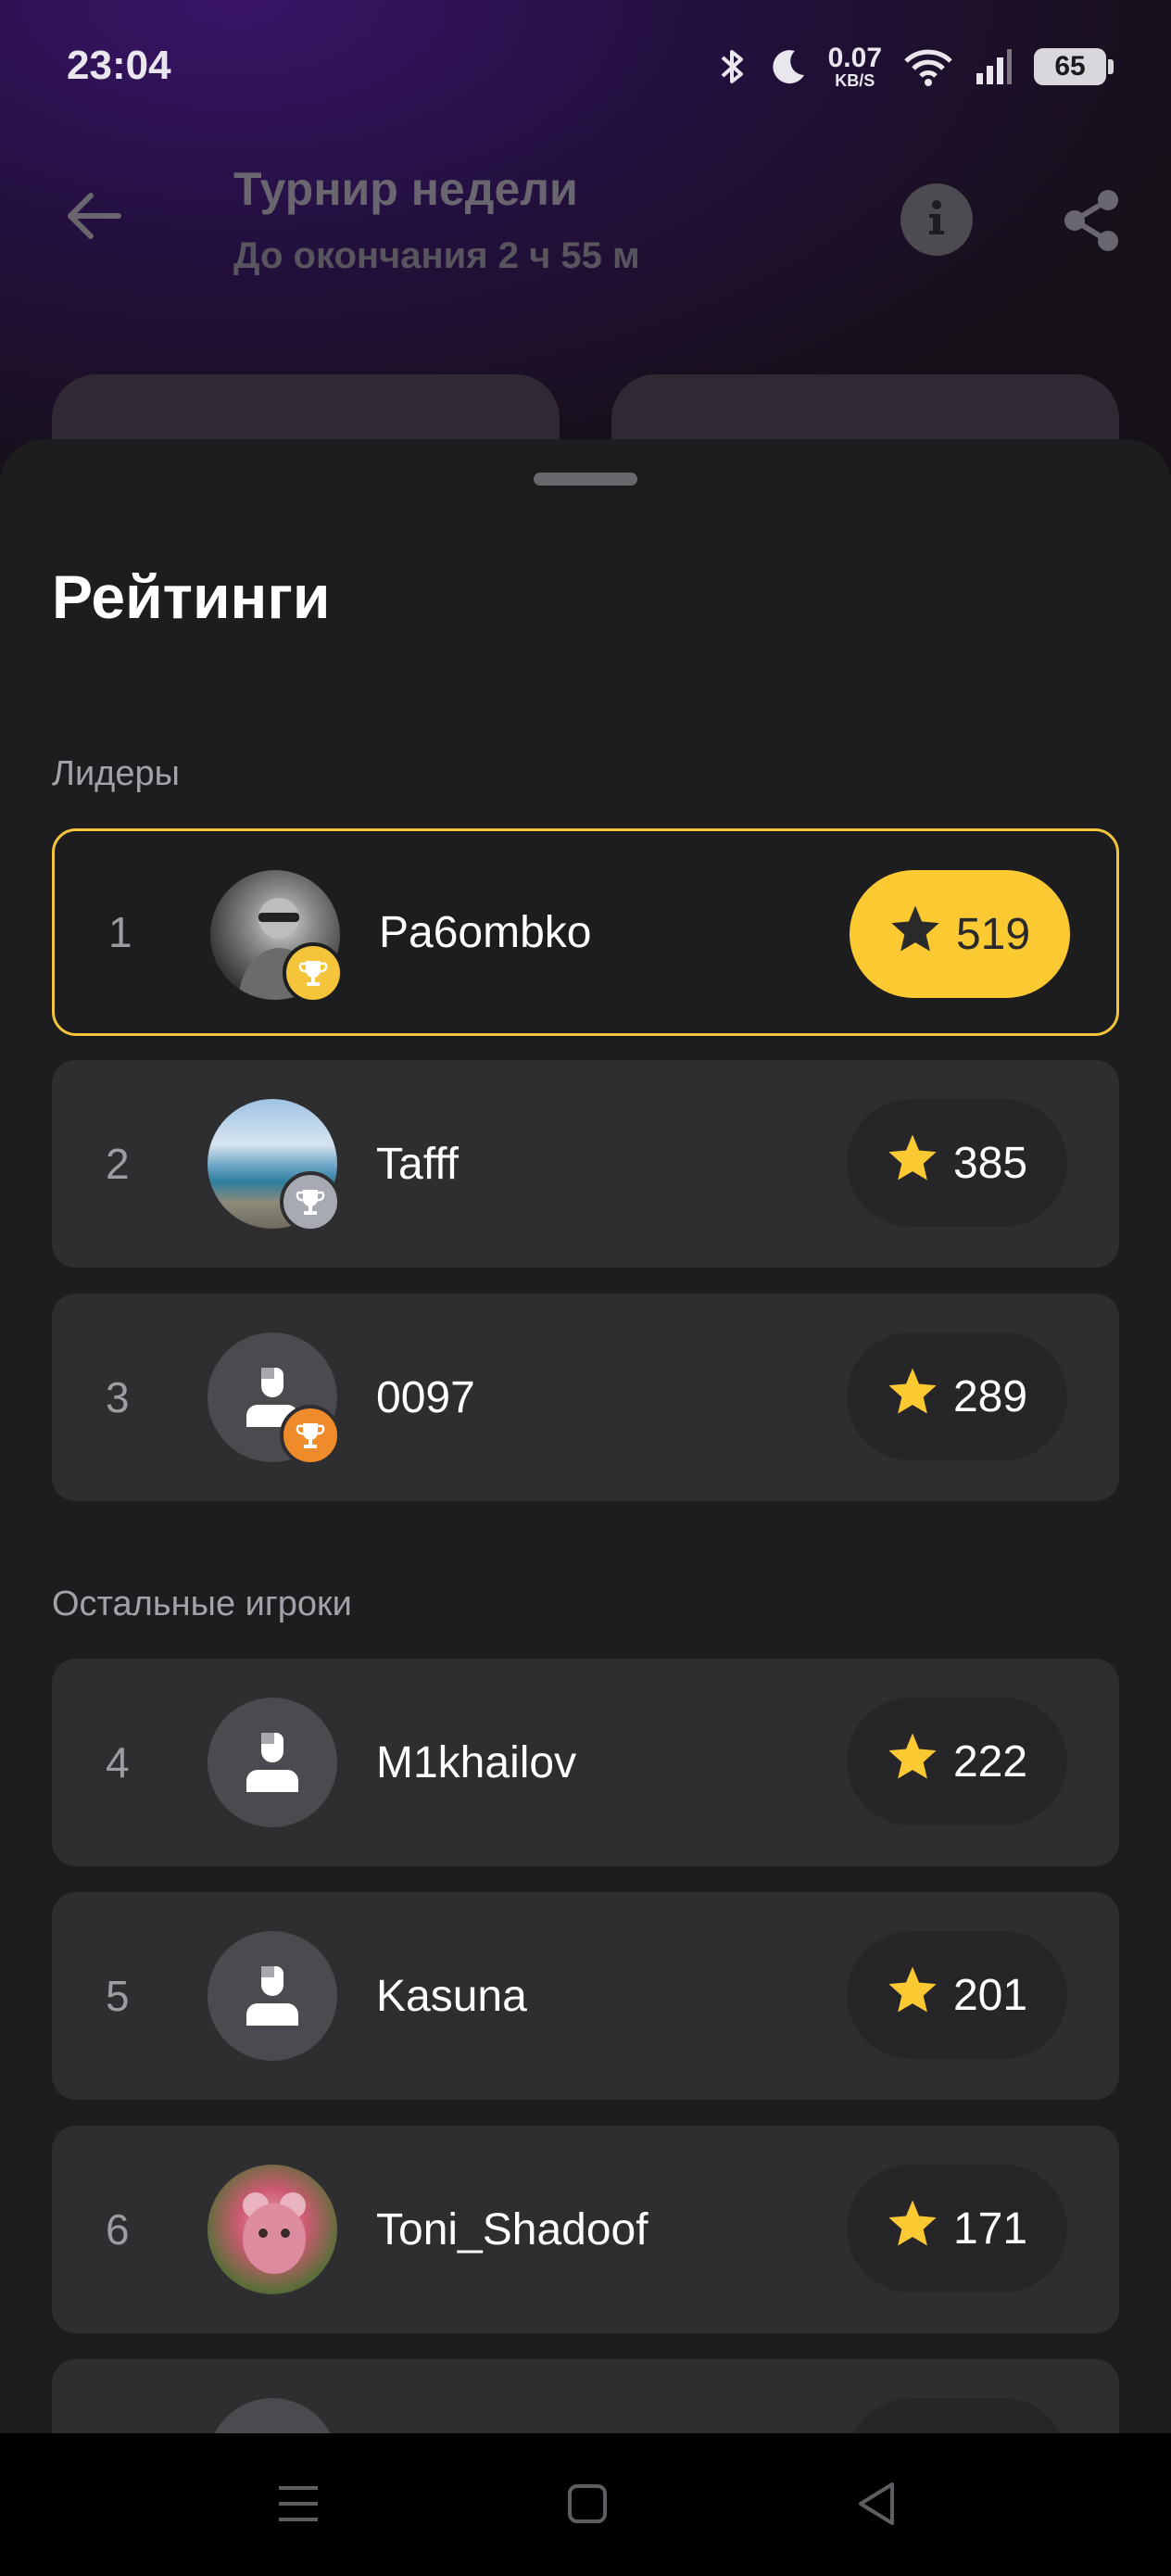 The height and width of the screenshot is (2576, 1171). I want to click on score-badge: 385, so click(957, 1163).